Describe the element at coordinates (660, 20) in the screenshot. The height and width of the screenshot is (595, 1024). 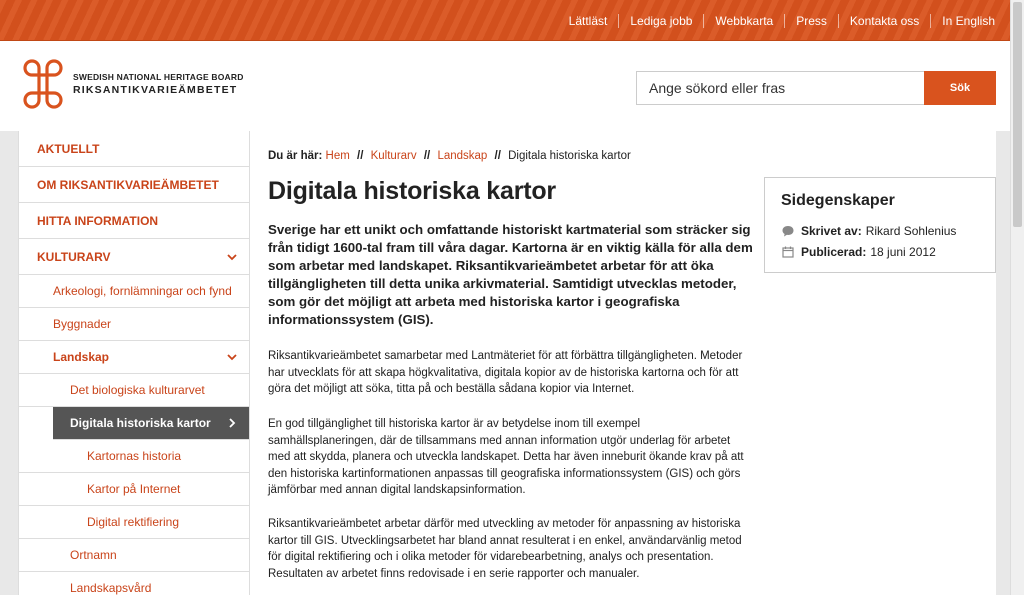
I see `nav-lediga-jobb-link: Lediga jobb` at that location.